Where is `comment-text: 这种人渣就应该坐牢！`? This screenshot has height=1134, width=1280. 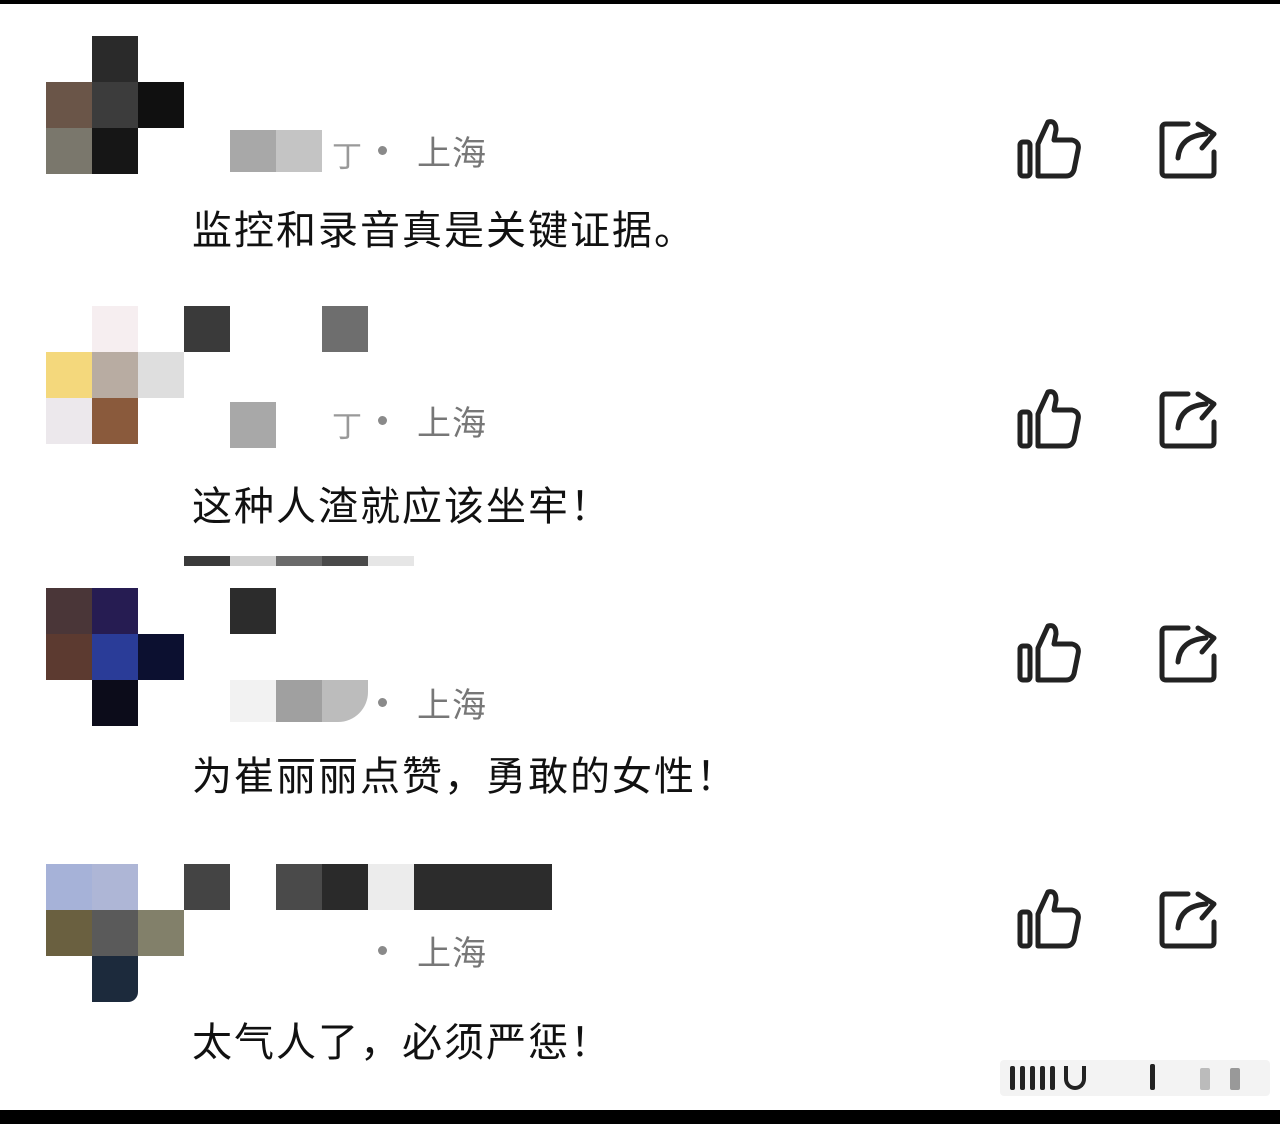 comment-text: 这种人渣就应该坐牢！ is located at coordinates (402, 507).